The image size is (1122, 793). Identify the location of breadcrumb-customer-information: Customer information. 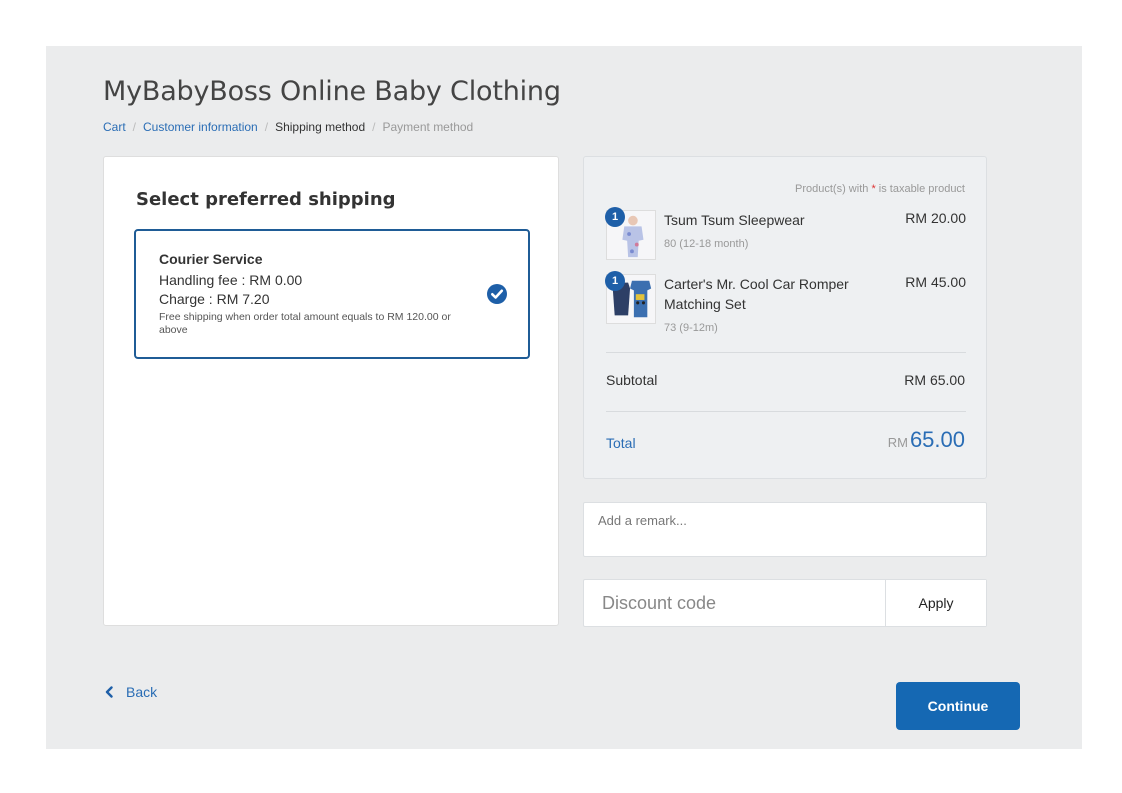
(200, 127).